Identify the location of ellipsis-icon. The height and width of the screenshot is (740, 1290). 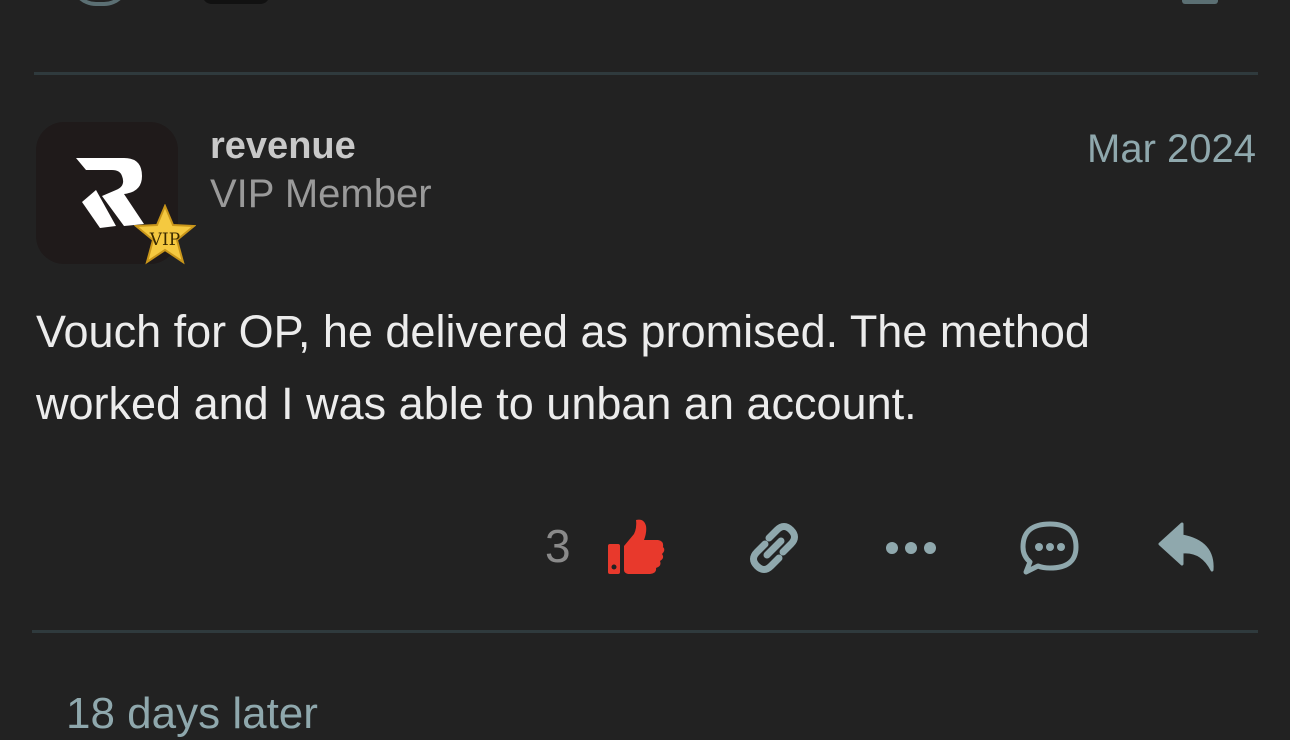
(911, 548).